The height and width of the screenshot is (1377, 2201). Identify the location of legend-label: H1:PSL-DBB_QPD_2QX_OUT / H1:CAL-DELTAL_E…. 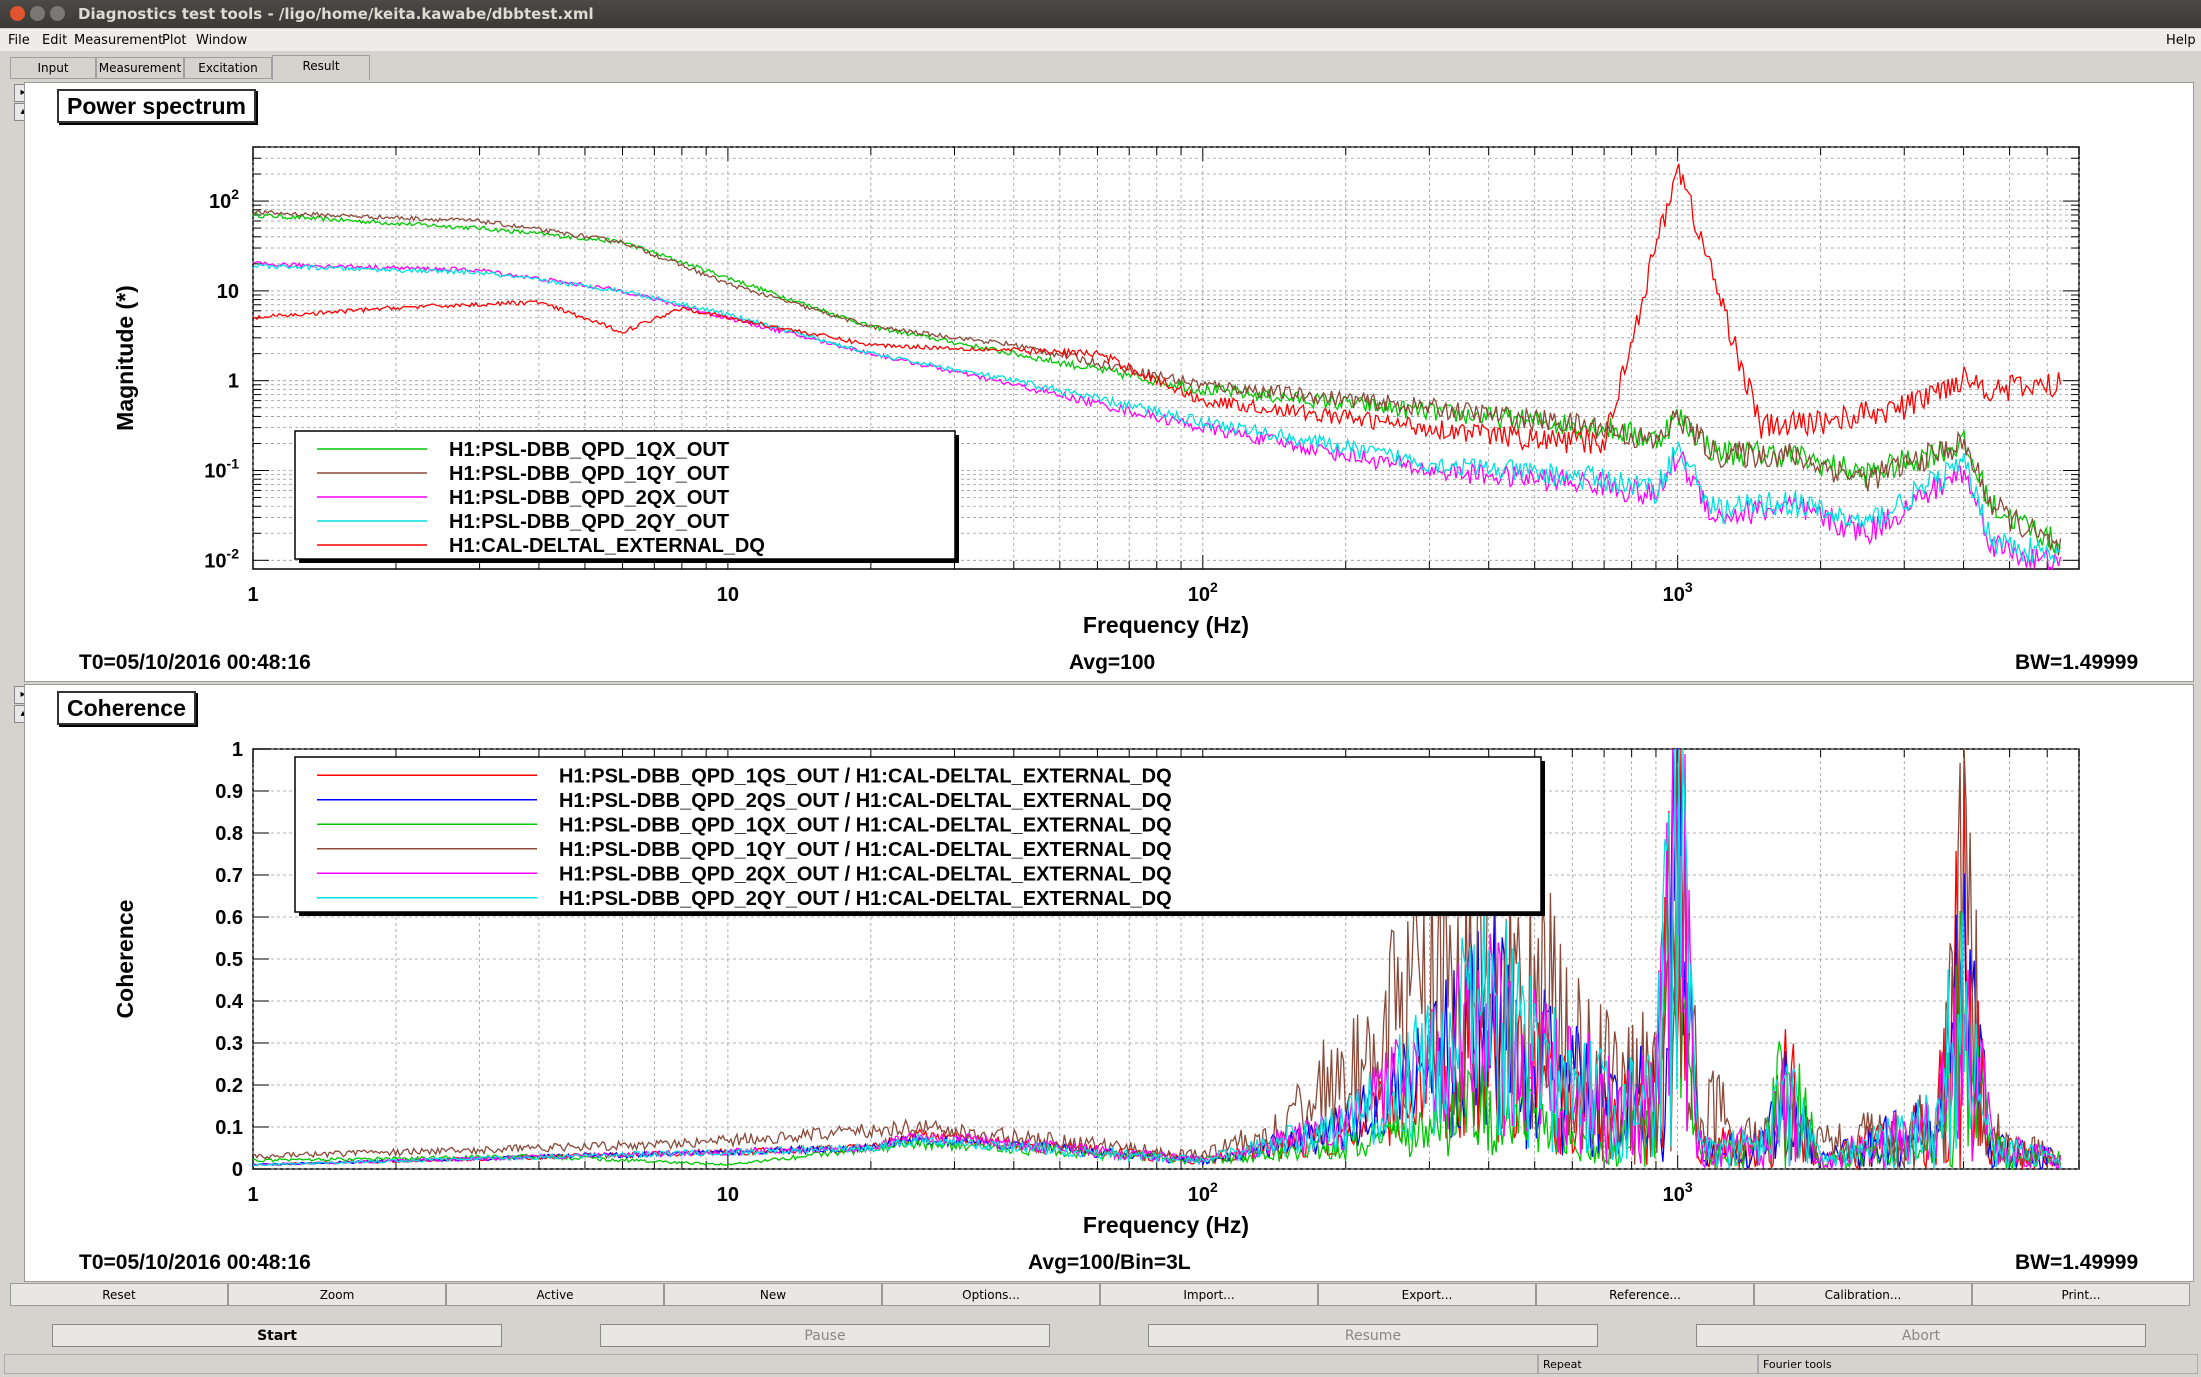
(865, 874).